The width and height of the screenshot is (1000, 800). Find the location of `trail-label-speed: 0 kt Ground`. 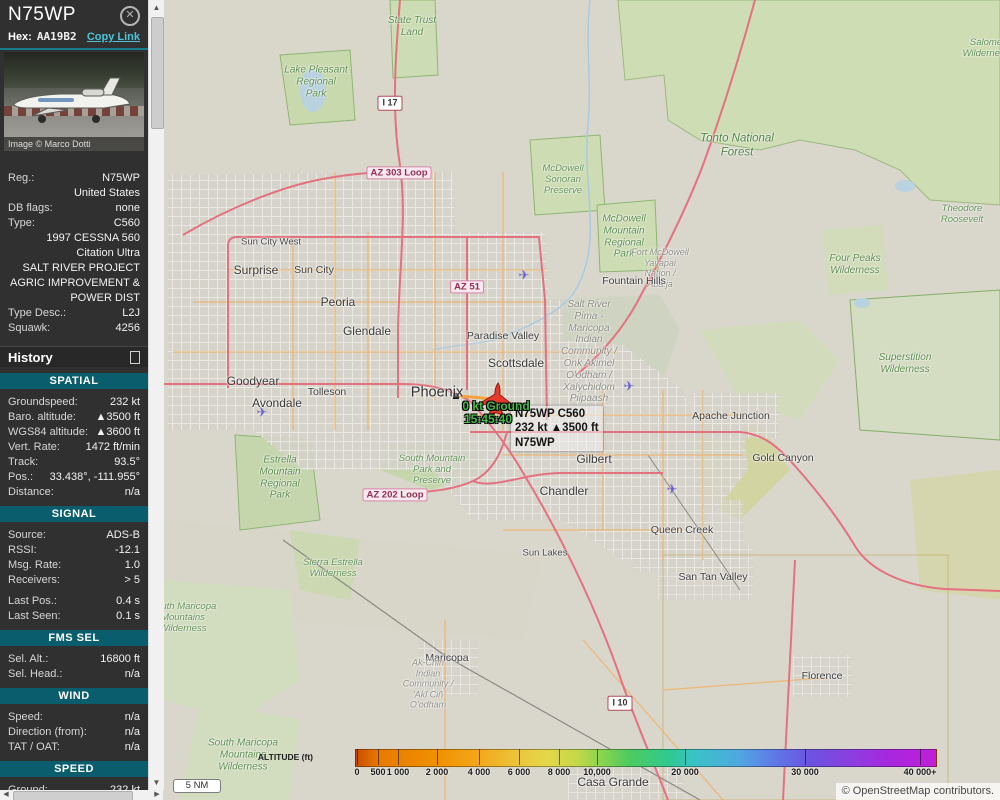

trail-label-speed: 0 kt Ground is located at coordinates (496, 406).